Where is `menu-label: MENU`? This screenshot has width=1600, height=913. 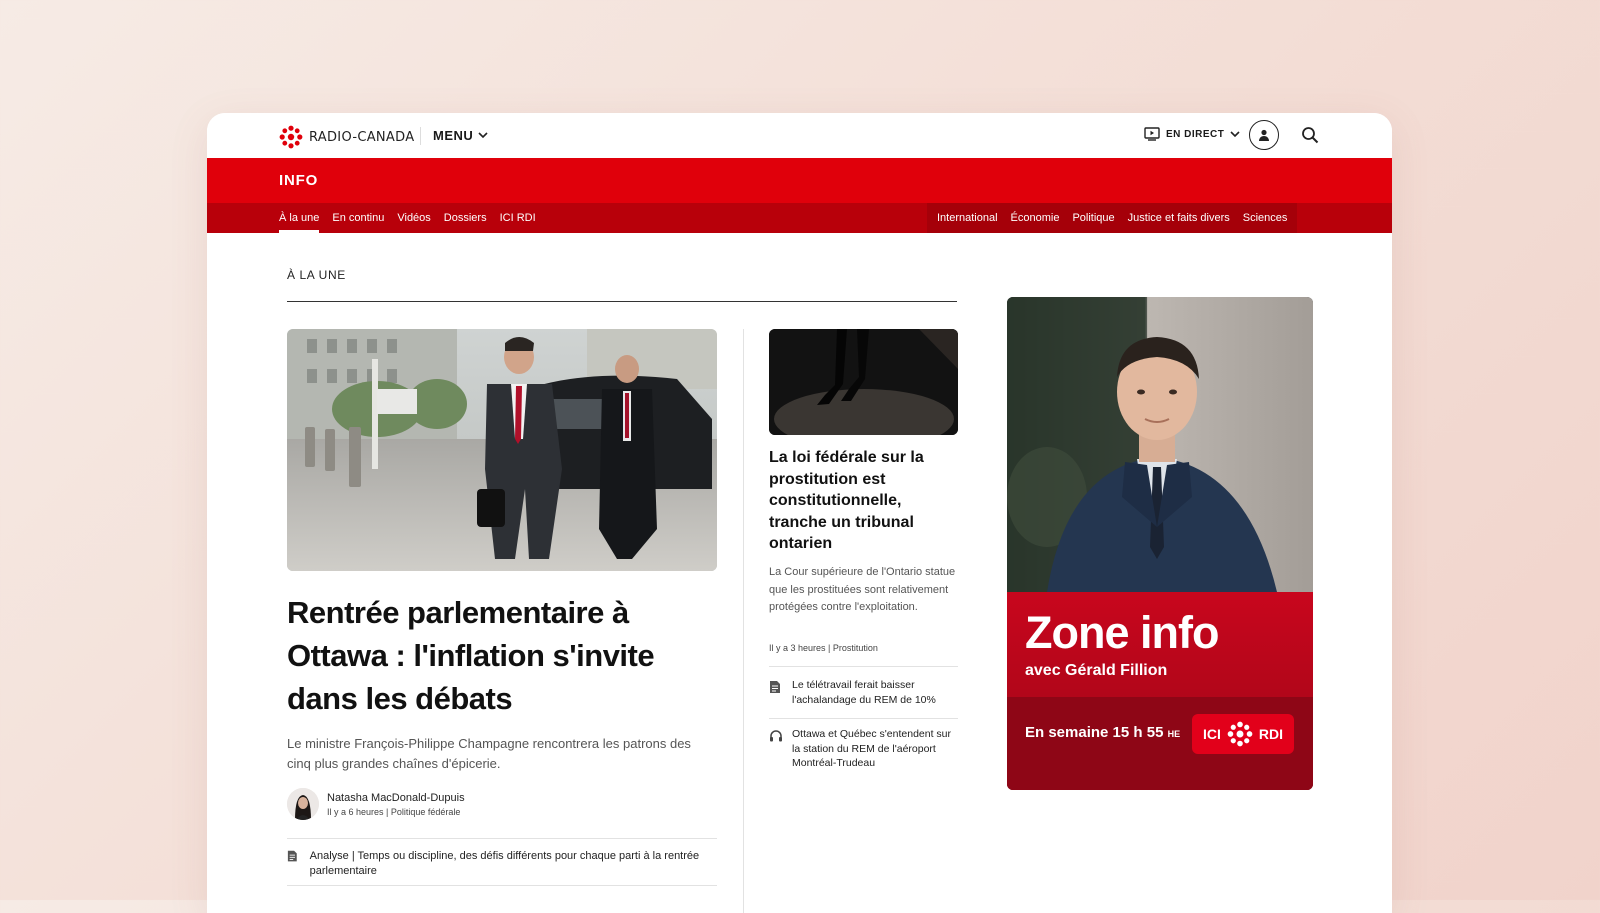
menu-label: MENU is located at coordinates (453, 135).